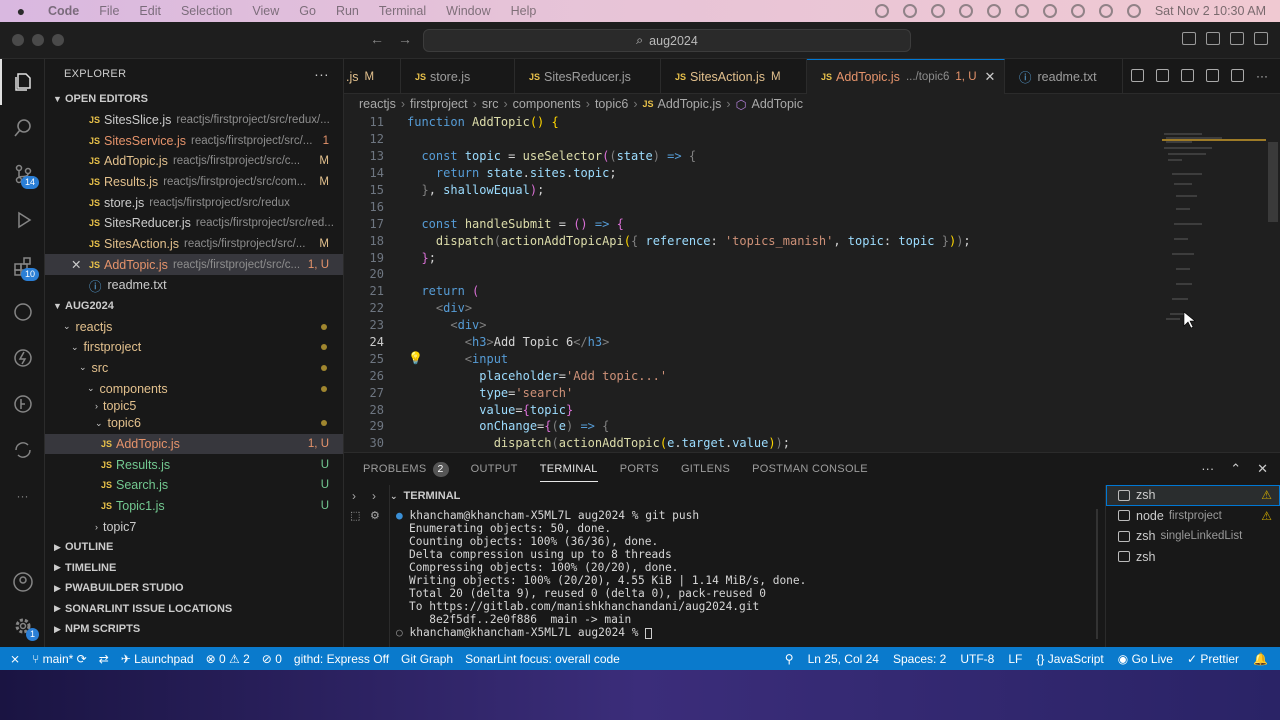  Describe the element at coordinates (58, 40) in the screenshot. I see `zoom-window-button` at that location.